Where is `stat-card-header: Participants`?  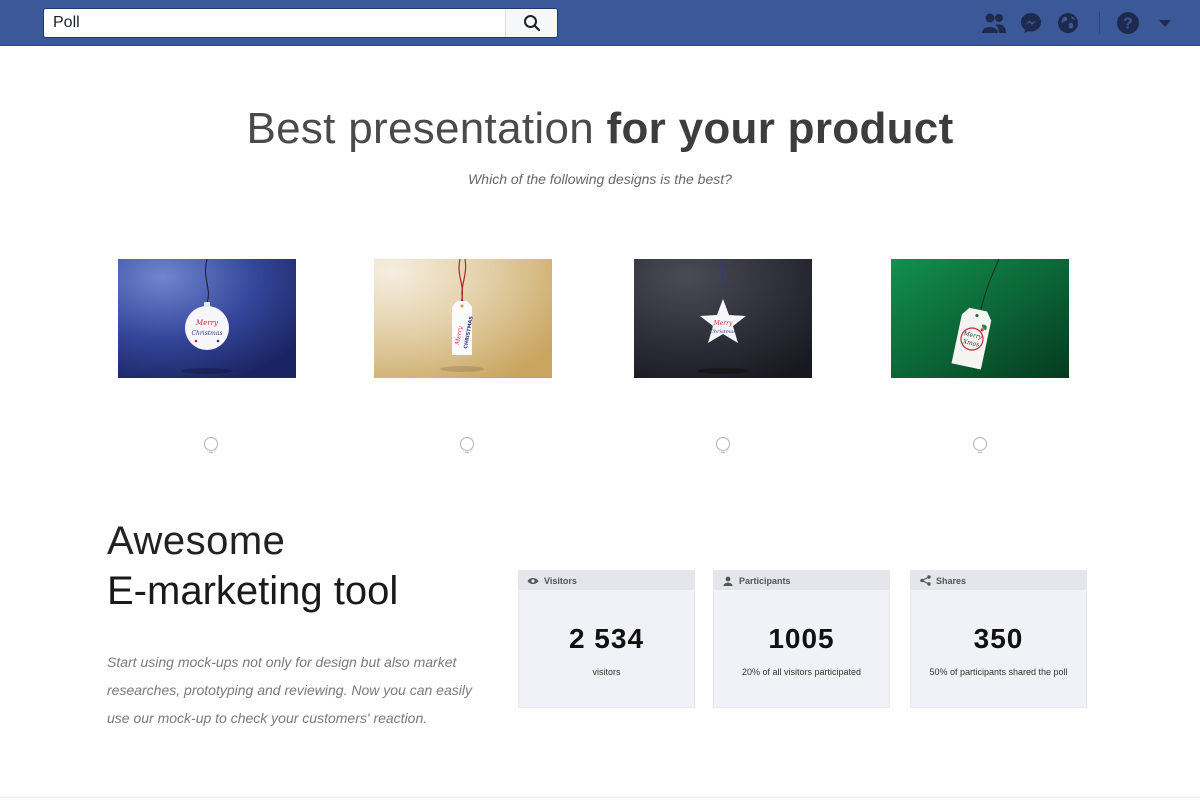 stat-card-header: Participants is located at coordinates (801, 580).